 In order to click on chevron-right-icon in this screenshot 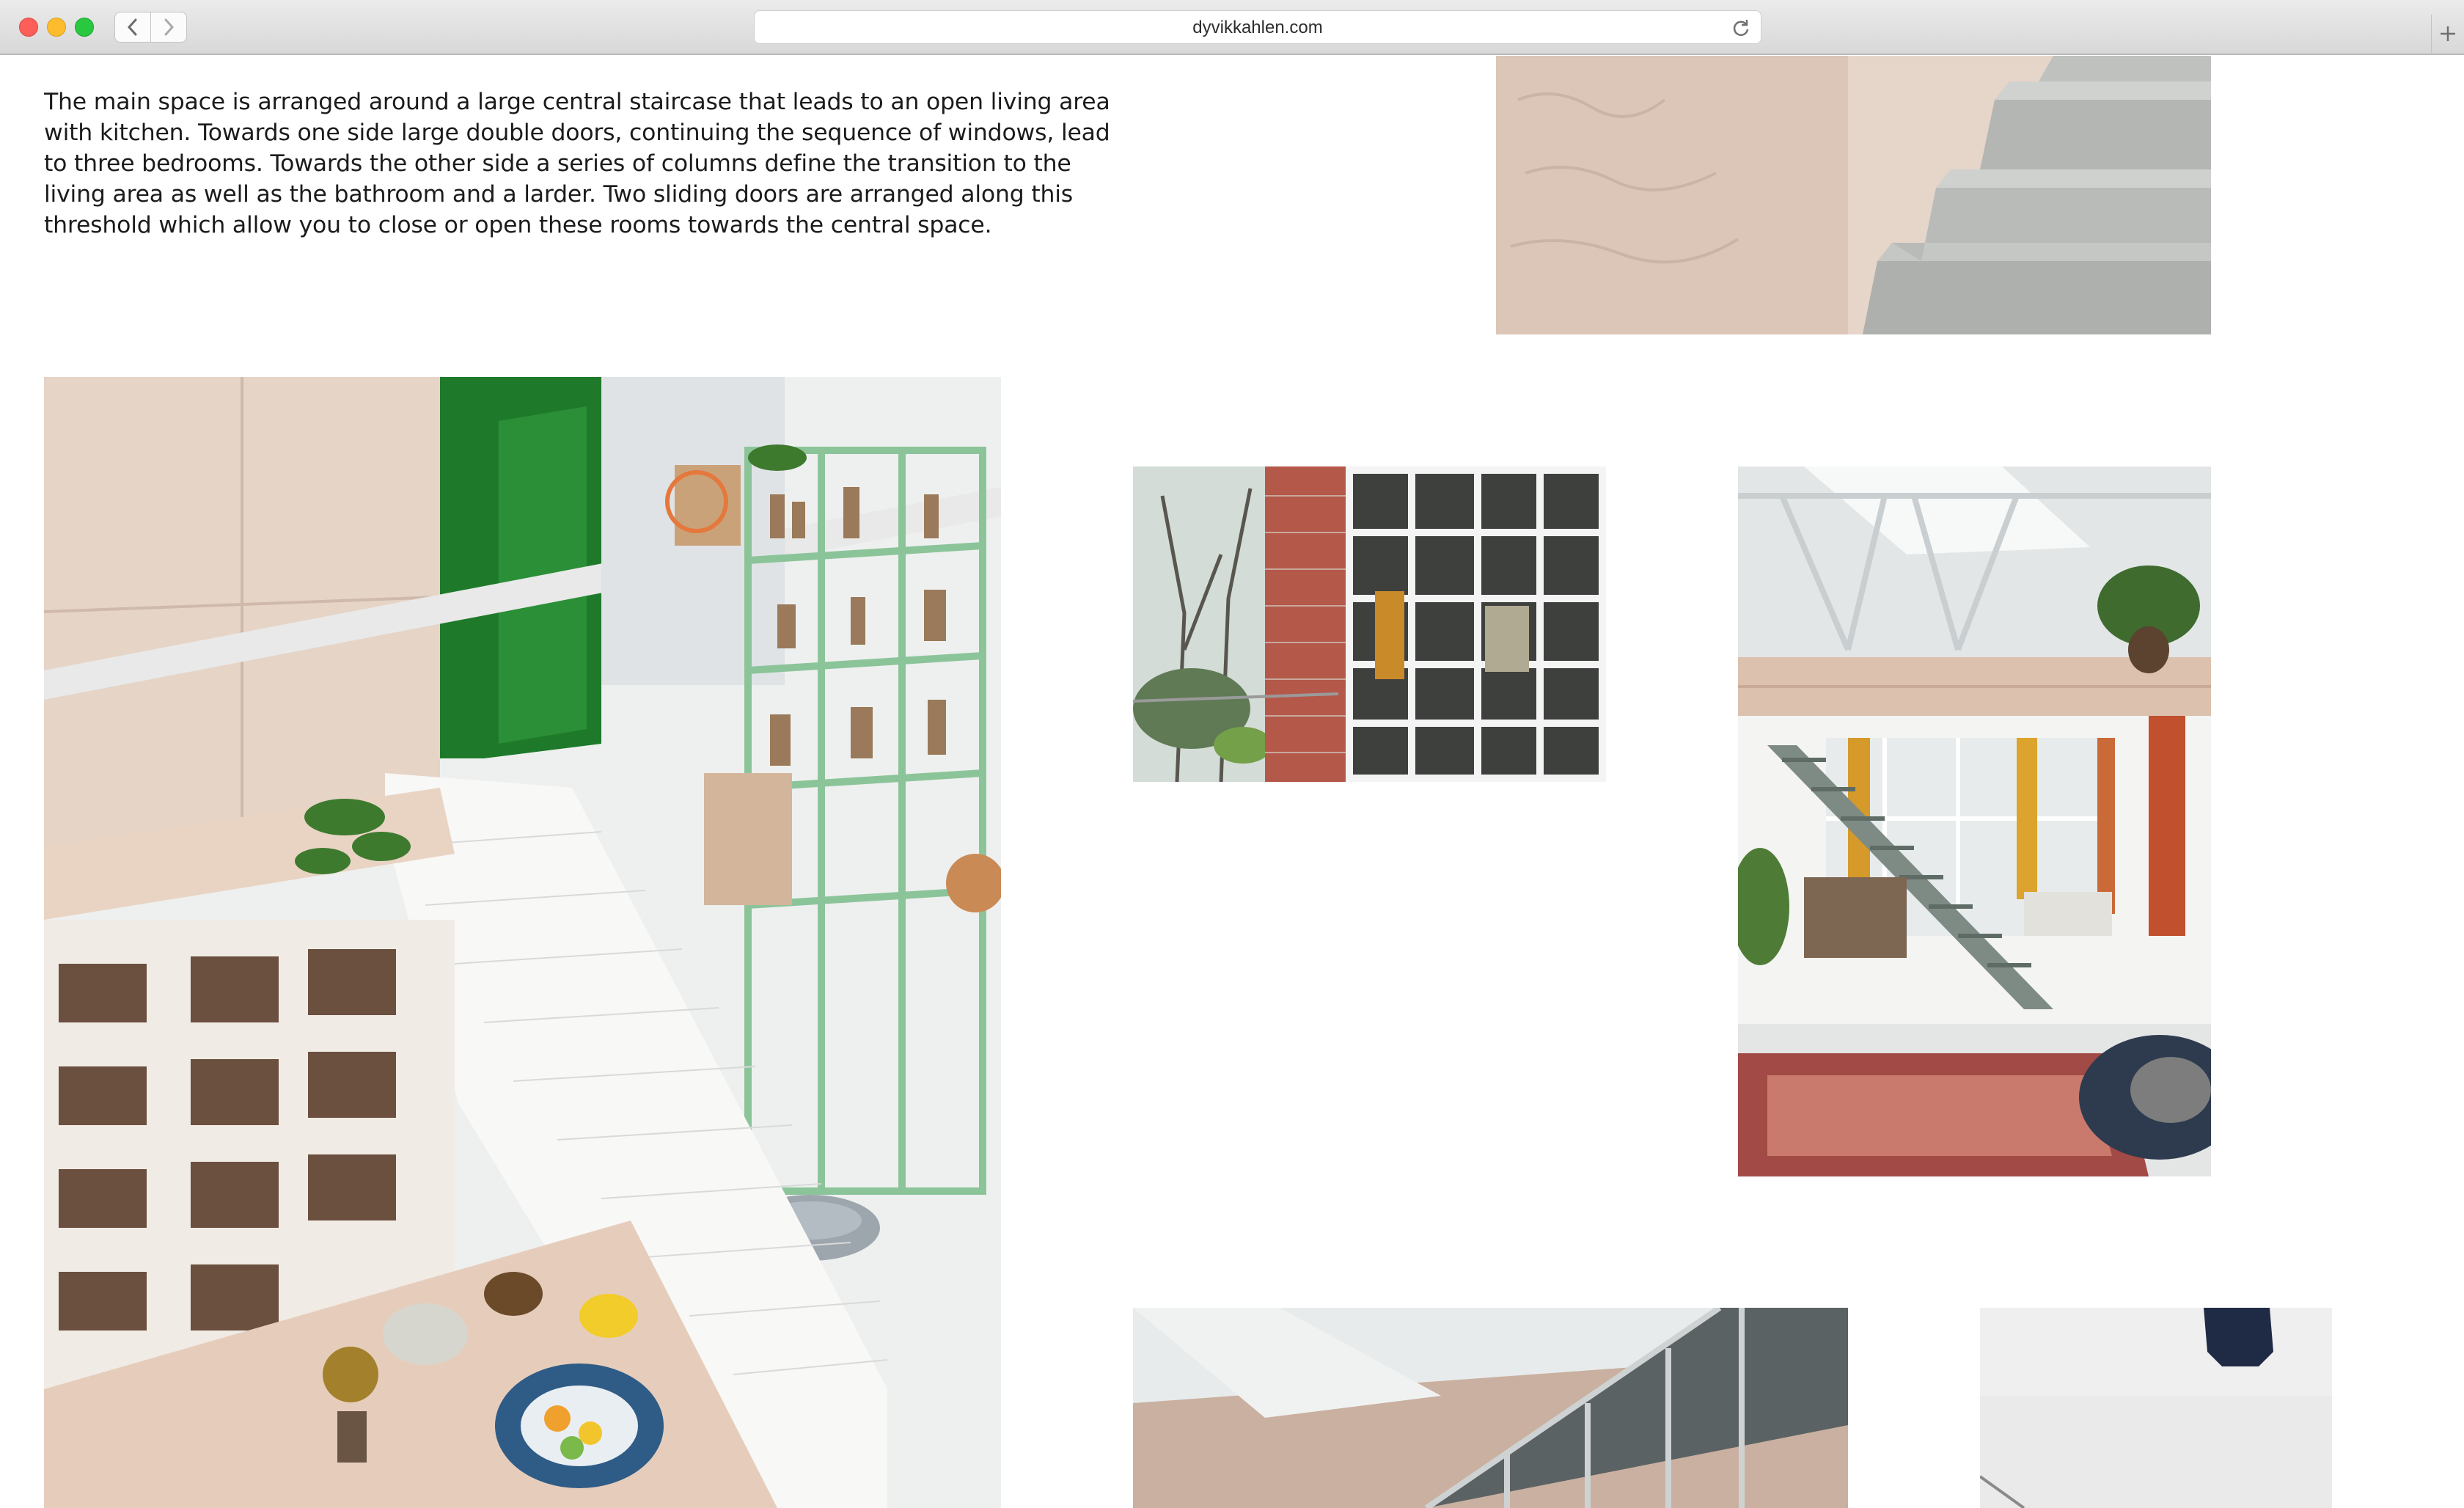, I will do `click(169, 27)`.